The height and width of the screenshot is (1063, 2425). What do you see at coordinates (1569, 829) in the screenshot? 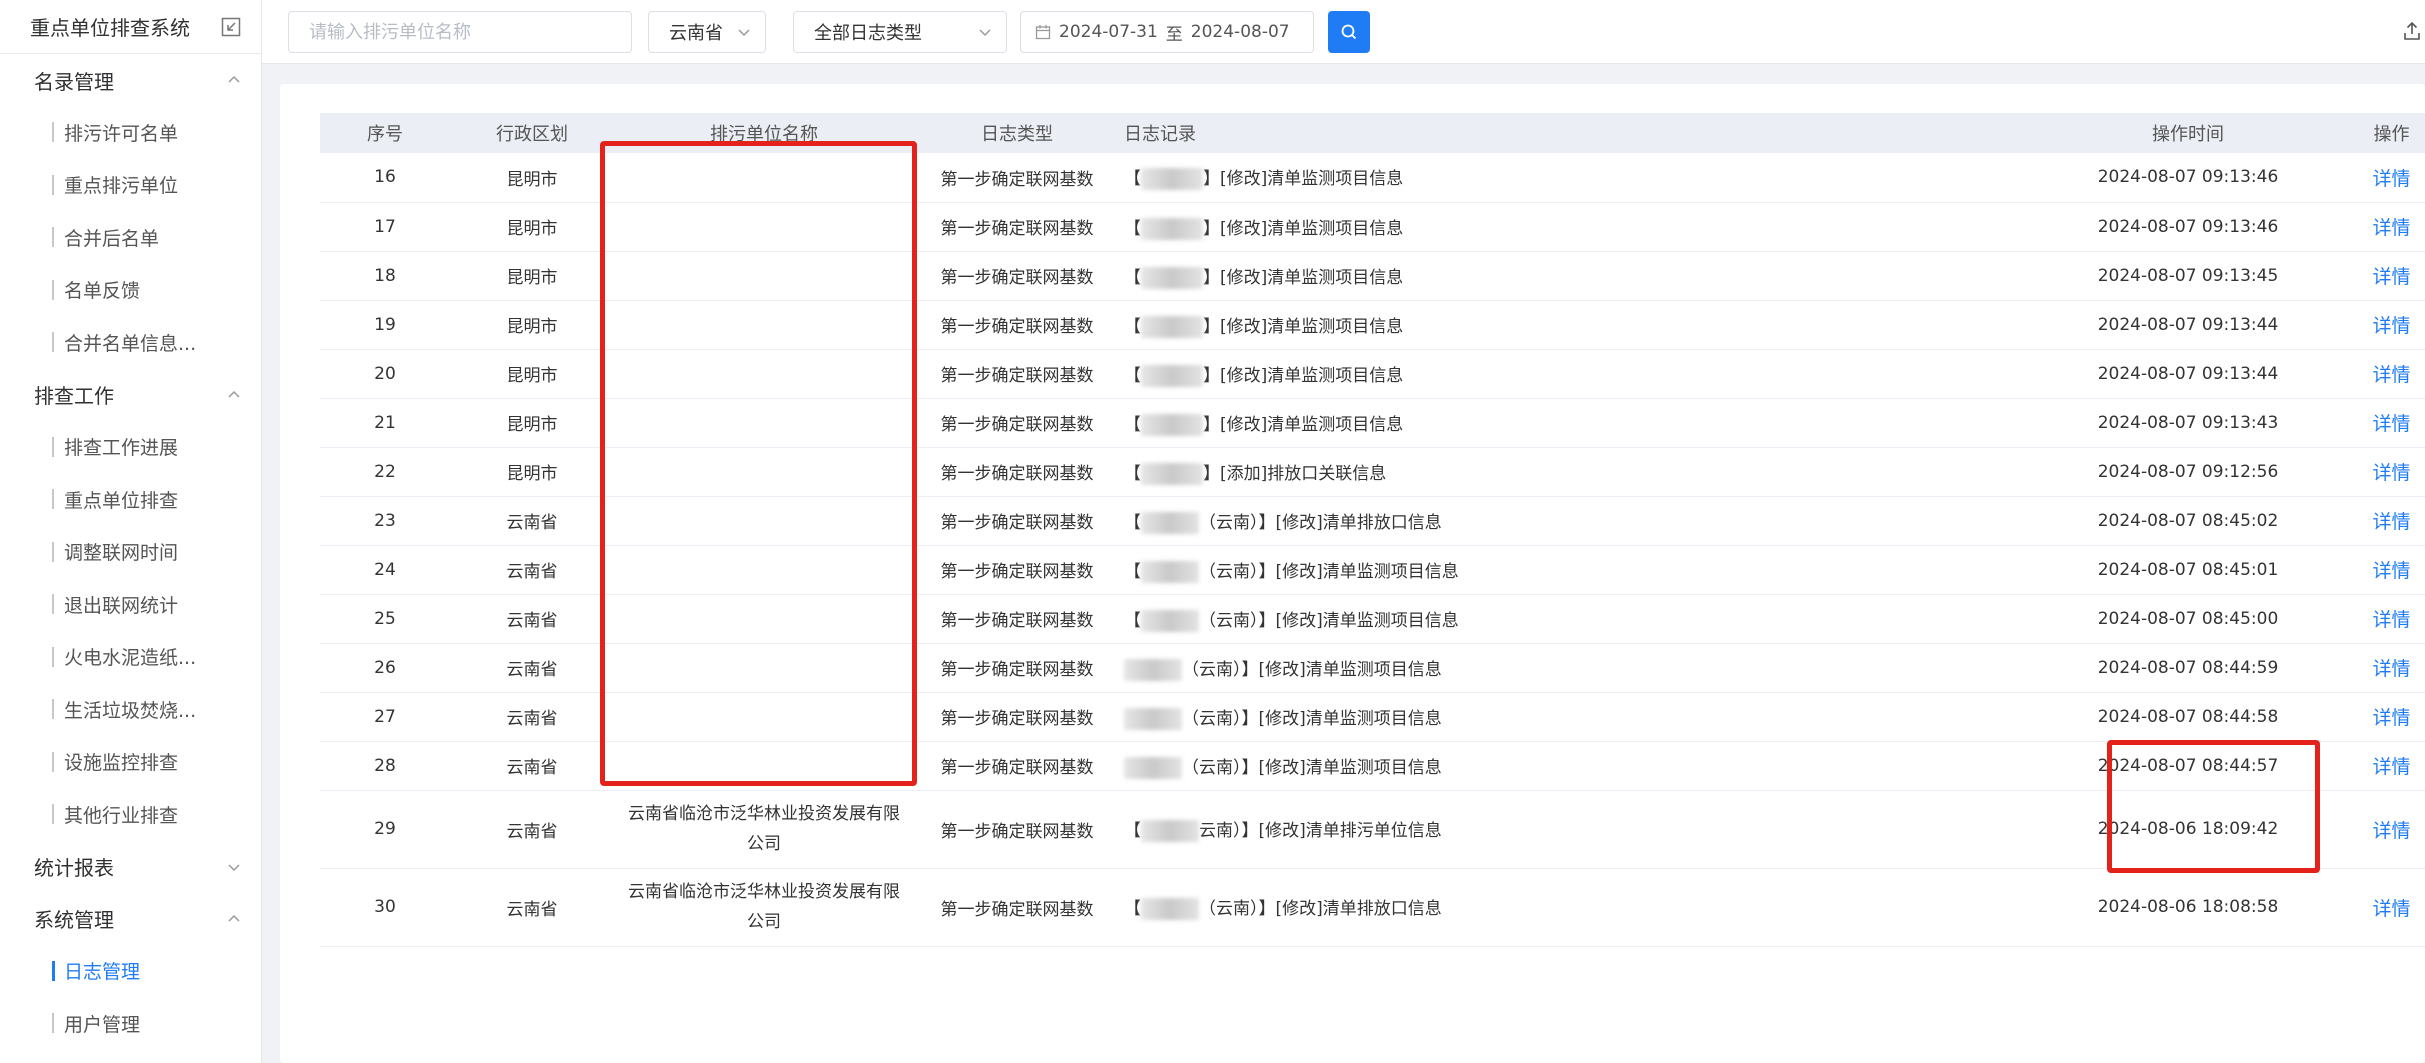
I see `cell-log-record: 【 云南）】[修改]清单排污单位信息` at bounding box center [1569, 829].